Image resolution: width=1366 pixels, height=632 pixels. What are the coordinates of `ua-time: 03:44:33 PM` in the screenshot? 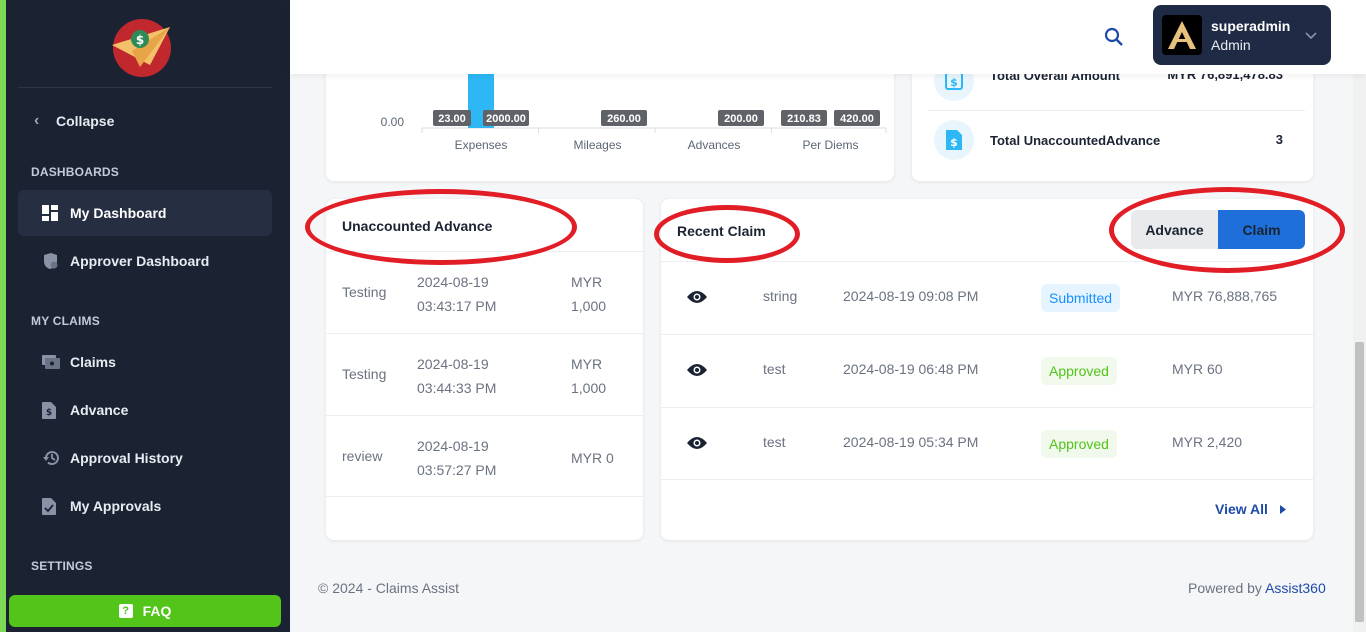 It's located at (457, 388).